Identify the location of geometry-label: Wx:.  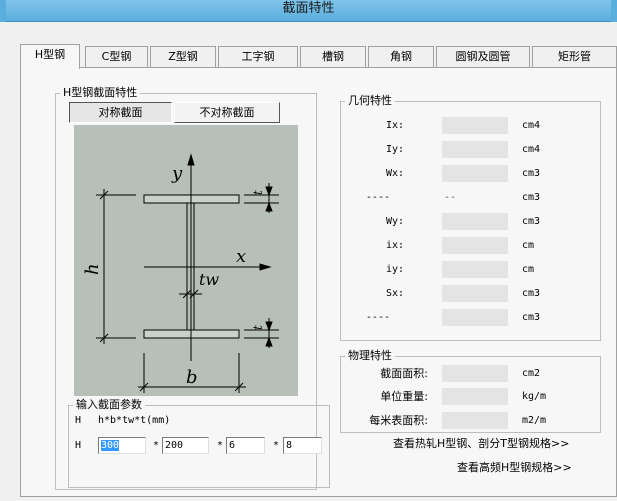
(394, 173).